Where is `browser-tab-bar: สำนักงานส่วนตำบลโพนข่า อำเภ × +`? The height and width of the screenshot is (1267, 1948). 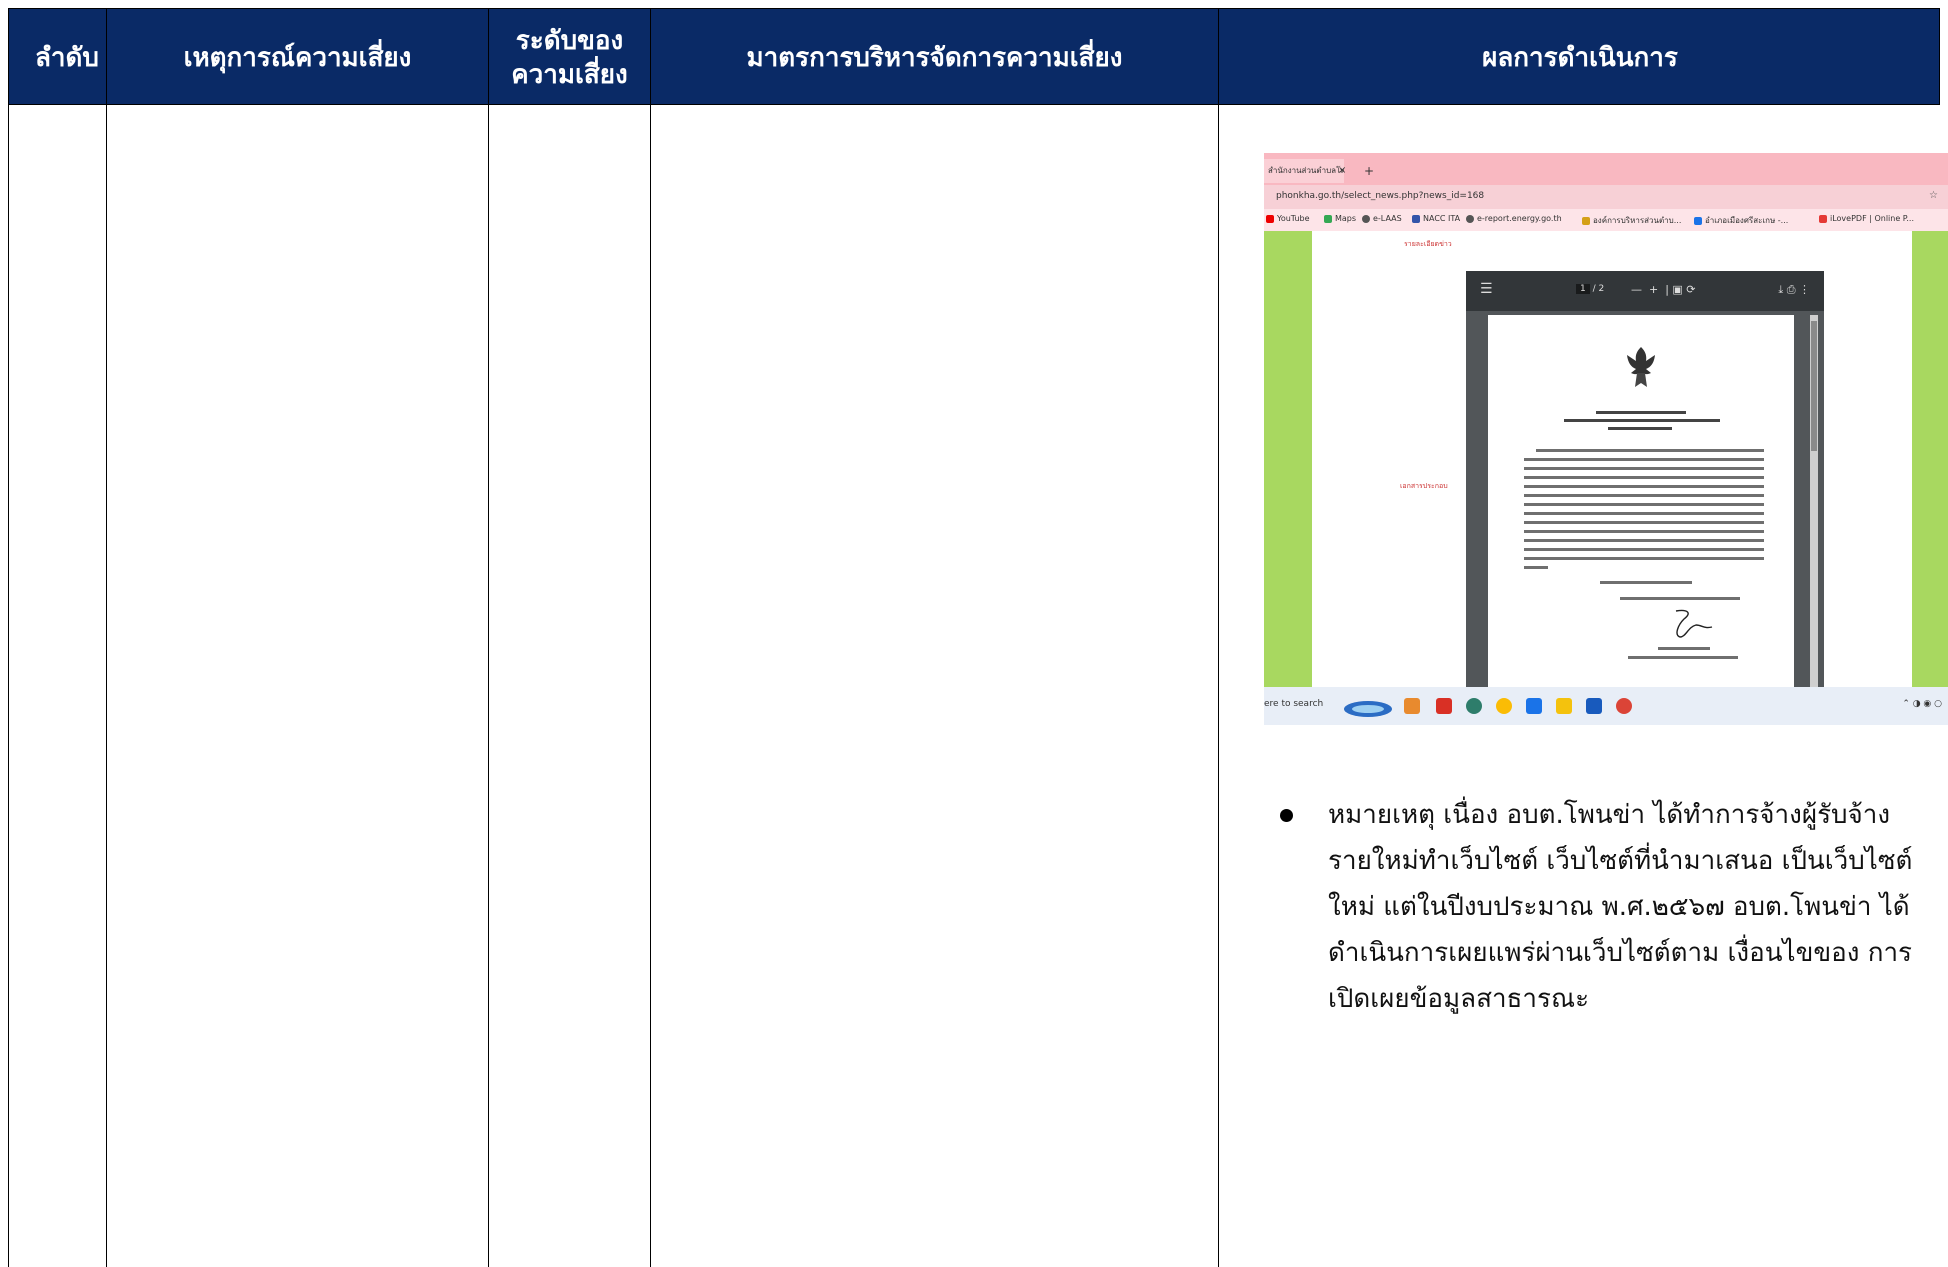
browser-tab-bar: สำนักงานส่วนตำบลโพนข่า อำเภ × + is located at coordinates (1606, 169).